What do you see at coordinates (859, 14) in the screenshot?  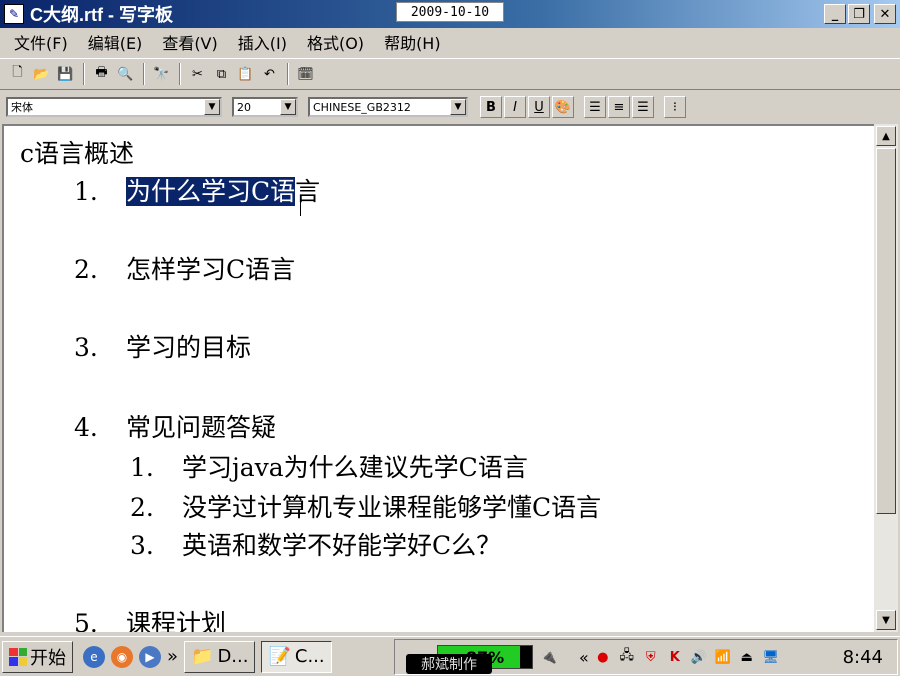 I see `restore-button: ❐` at bounding box center [859, 14].